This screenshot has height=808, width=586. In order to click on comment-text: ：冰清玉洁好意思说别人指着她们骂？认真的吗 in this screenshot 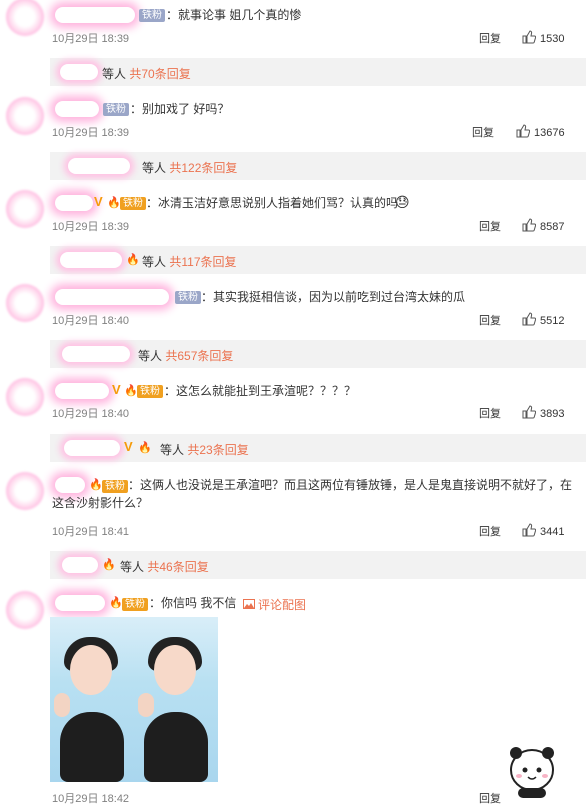, I will do `click(272, 203)`.